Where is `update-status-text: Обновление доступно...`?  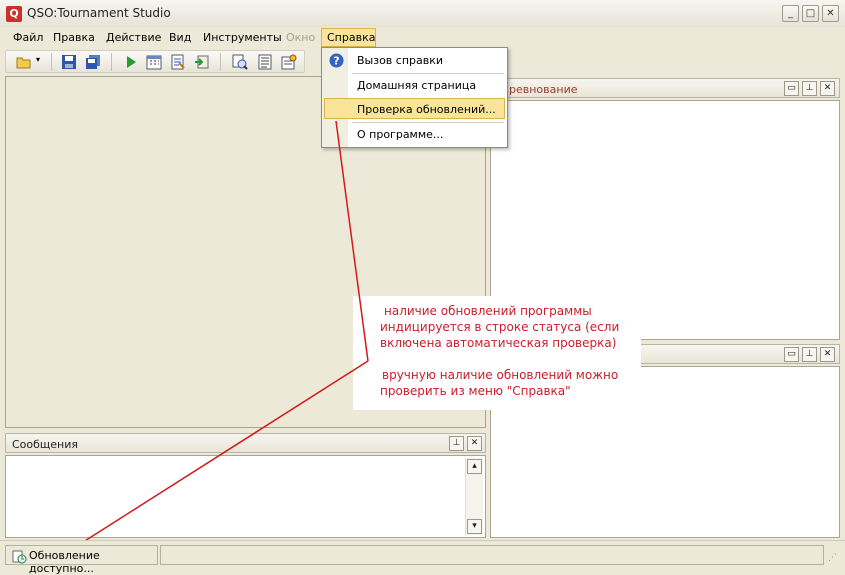
update-status-text: Обновление доступно... is located at coordinates (64, 562).